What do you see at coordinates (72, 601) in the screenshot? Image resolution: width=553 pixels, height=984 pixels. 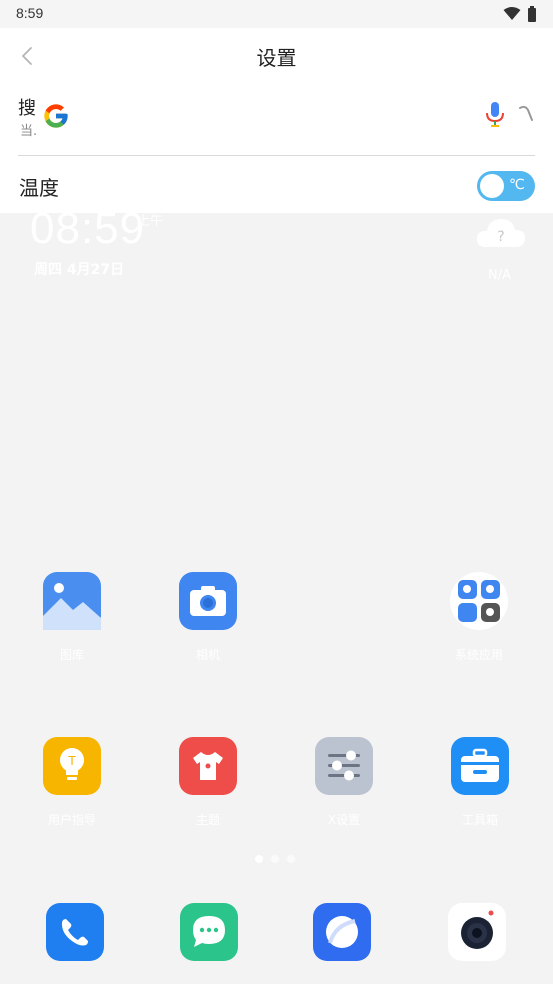 I see `gallery-icon` at bounding box center [72, 601].